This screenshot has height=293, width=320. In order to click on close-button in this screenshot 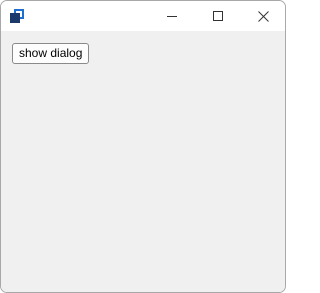, I will do `click(262, 16)`.